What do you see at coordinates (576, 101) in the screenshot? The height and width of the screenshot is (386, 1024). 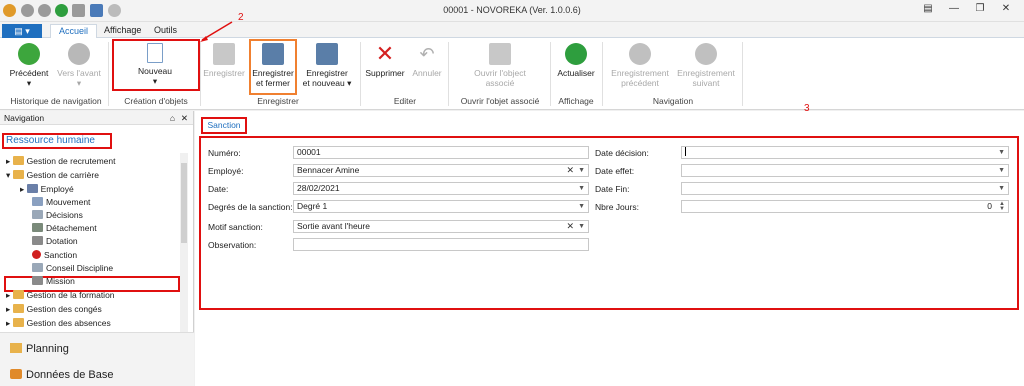 I see `group-affichage-label: Affichage` at bounding box center [576, 101].